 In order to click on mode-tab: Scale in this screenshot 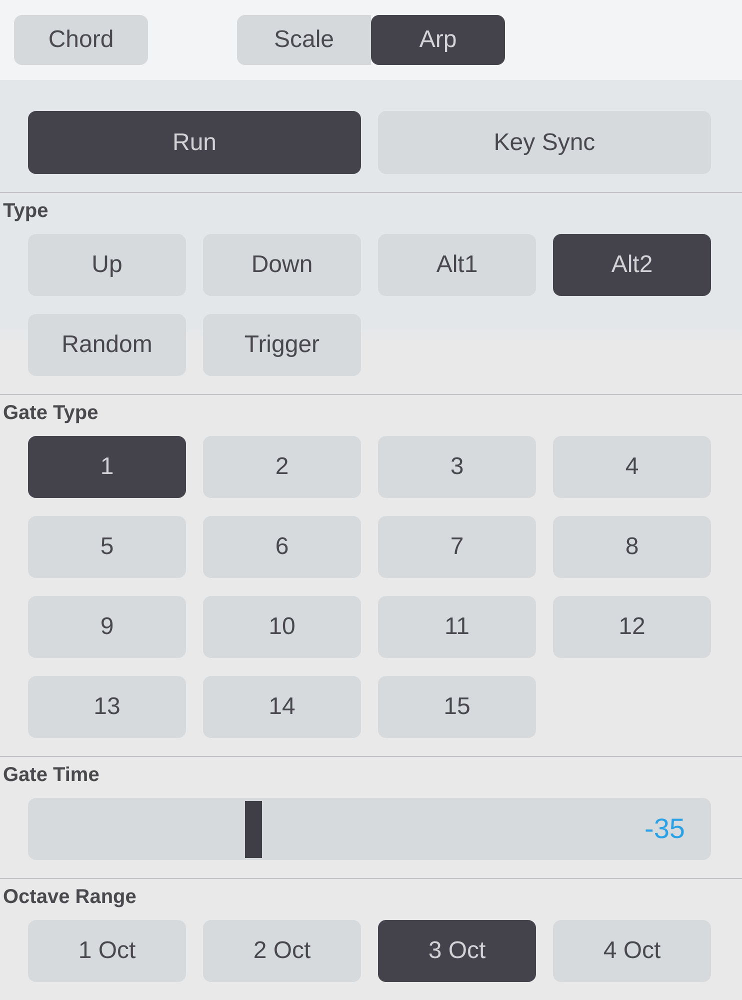, I will do `click(304, 40)`.